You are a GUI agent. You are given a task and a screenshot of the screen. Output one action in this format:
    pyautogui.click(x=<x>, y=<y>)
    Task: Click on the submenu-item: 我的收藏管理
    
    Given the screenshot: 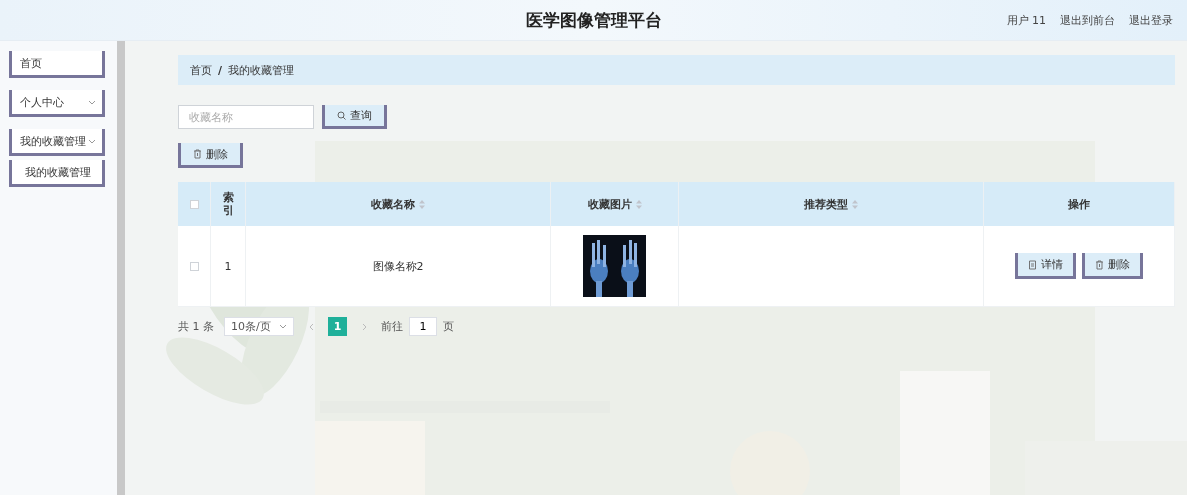 What is the action you would take?
    pyautogui.click(x=57, y=173)
    